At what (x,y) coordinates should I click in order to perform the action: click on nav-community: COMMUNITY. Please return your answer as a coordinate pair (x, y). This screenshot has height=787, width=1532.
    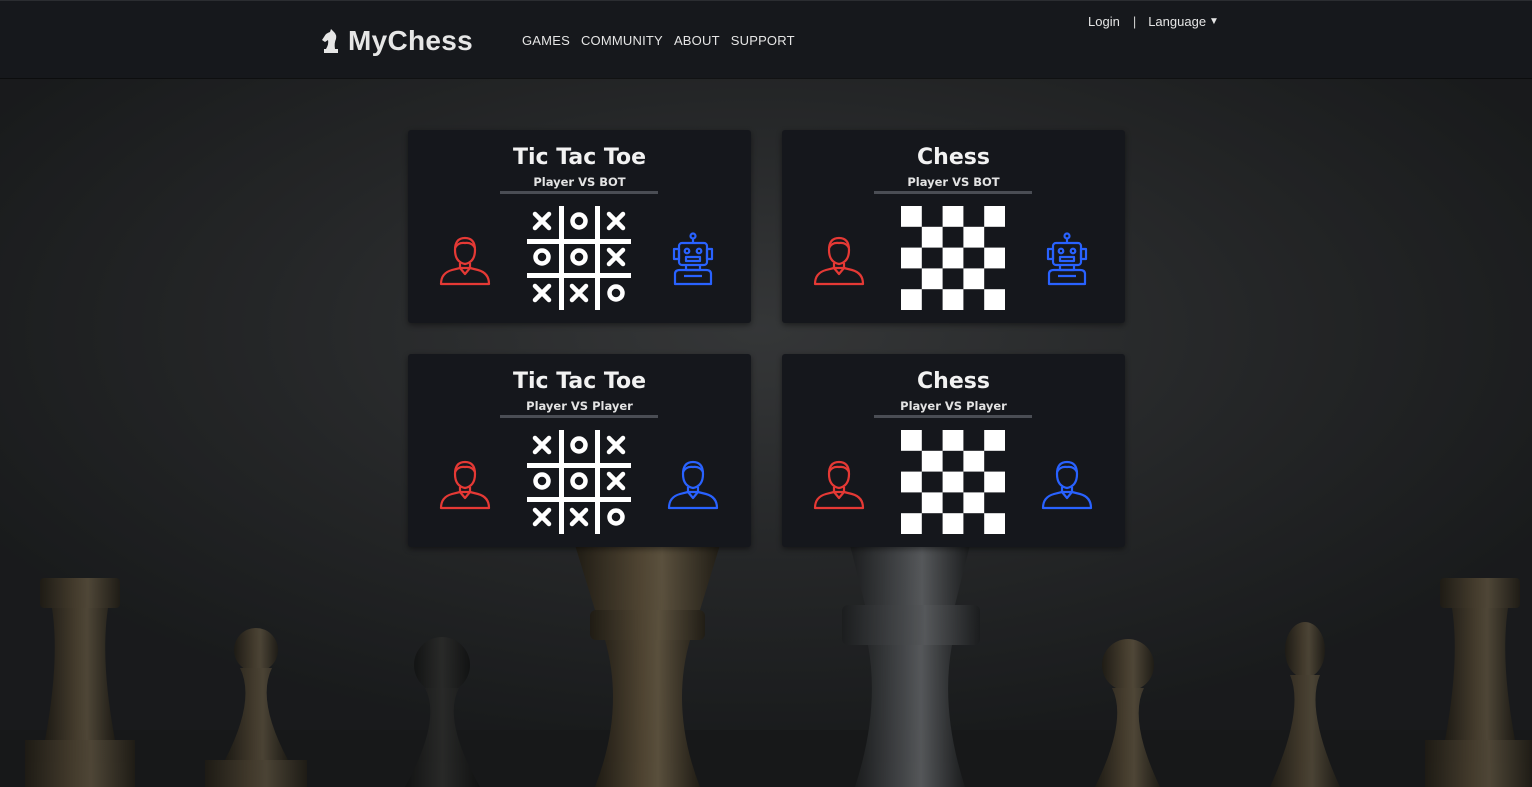
    Looking at the image, I should click on (622, 40).